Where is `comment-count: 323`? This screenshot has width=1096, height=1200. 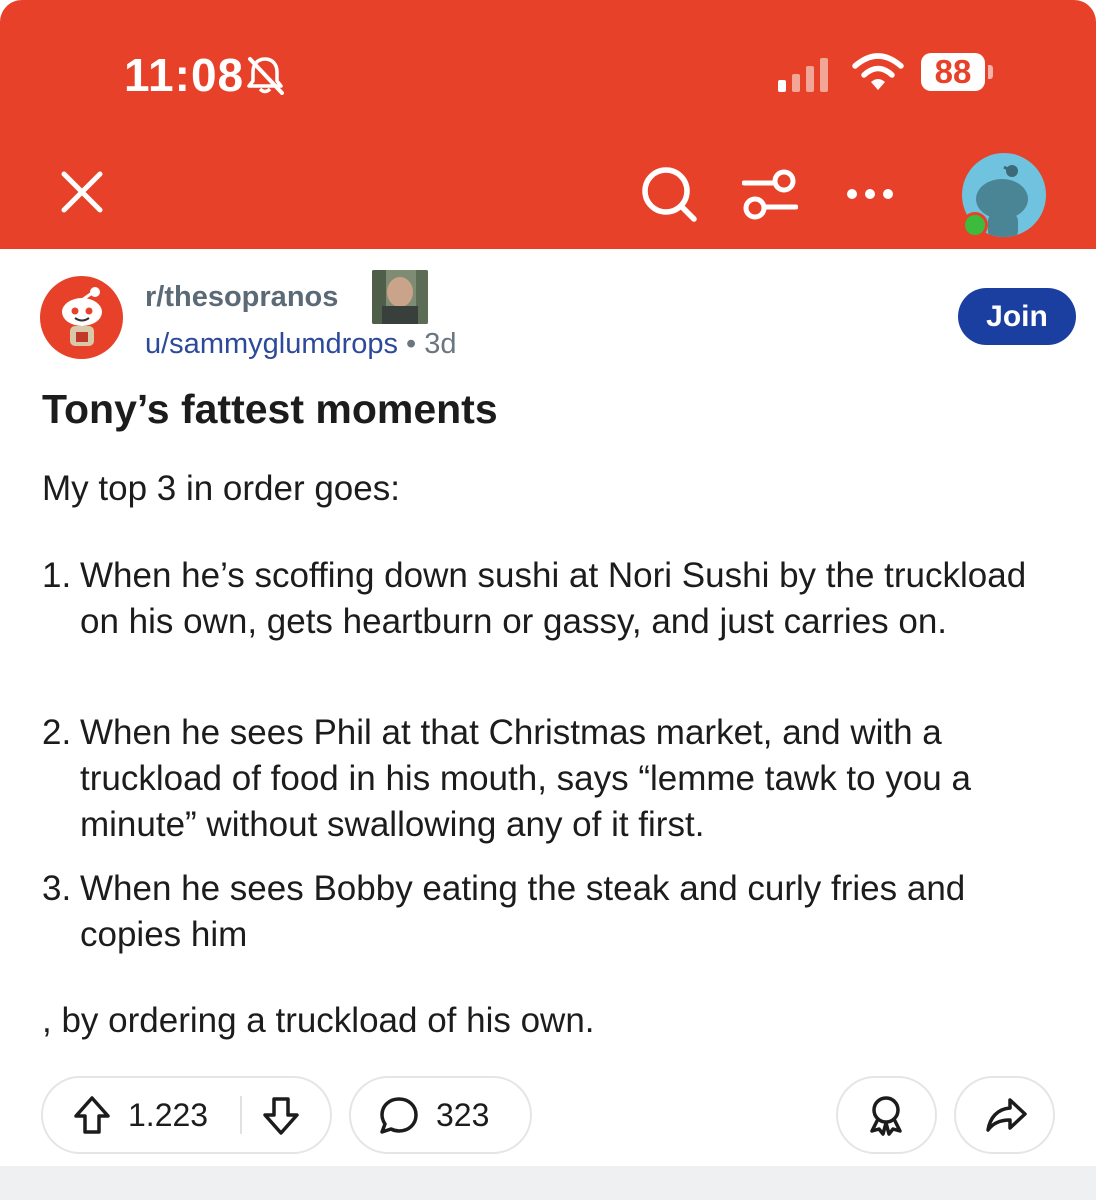
comment-count: 323 is located at coordinates (463, 1115).